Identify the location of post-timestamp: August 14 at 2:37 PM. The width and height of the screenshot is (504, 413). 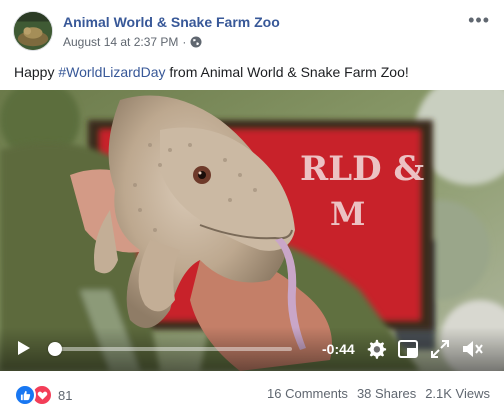
(120, 42).